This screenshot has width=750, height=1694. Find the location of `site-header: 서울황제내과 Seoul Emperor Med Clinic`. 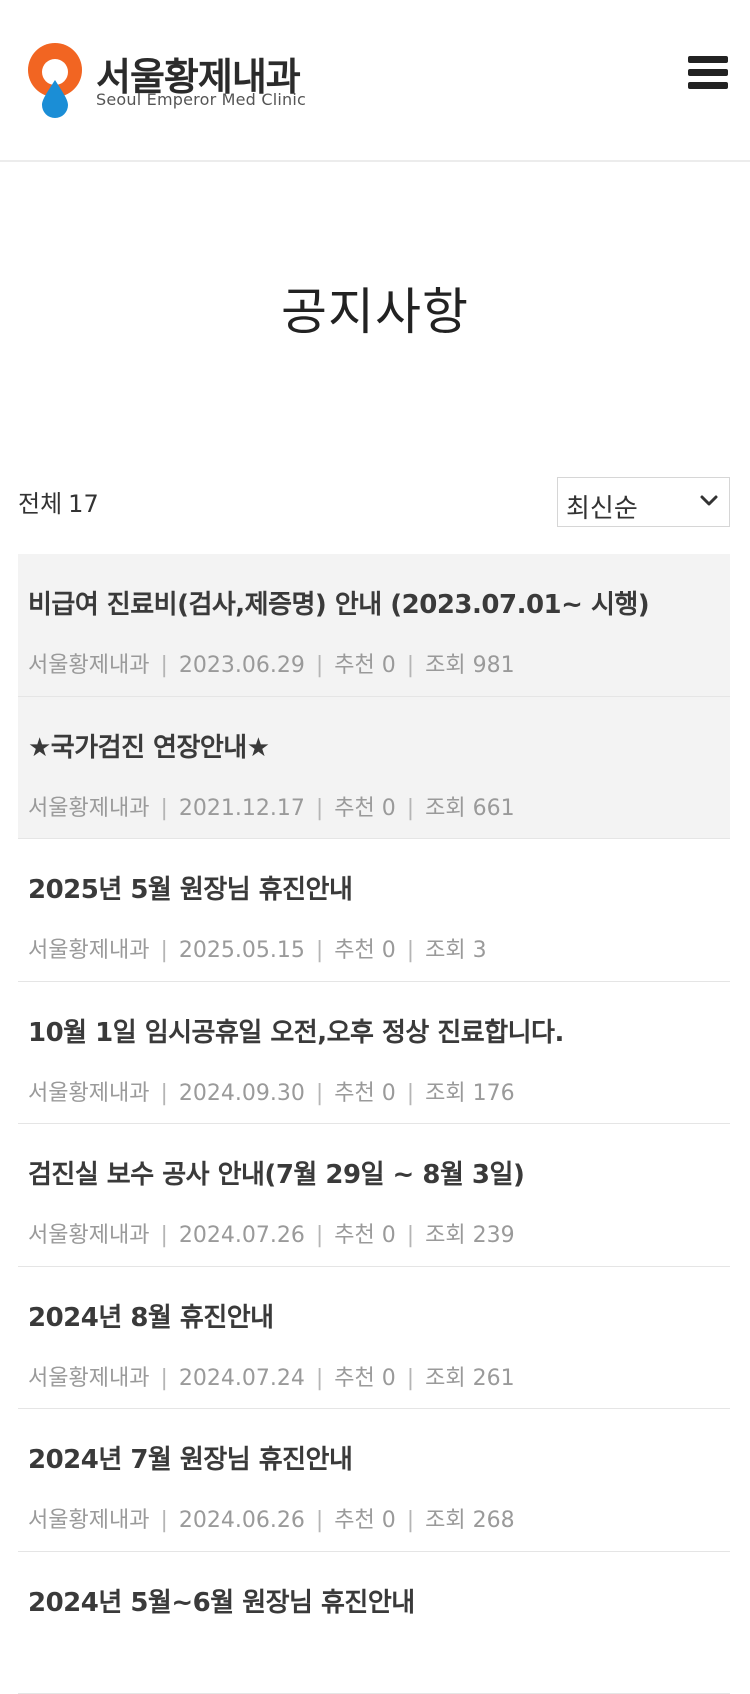

site-header: 서울황제내과 Seoul Emperor Med Clinic is located at coordinates (375, 81).